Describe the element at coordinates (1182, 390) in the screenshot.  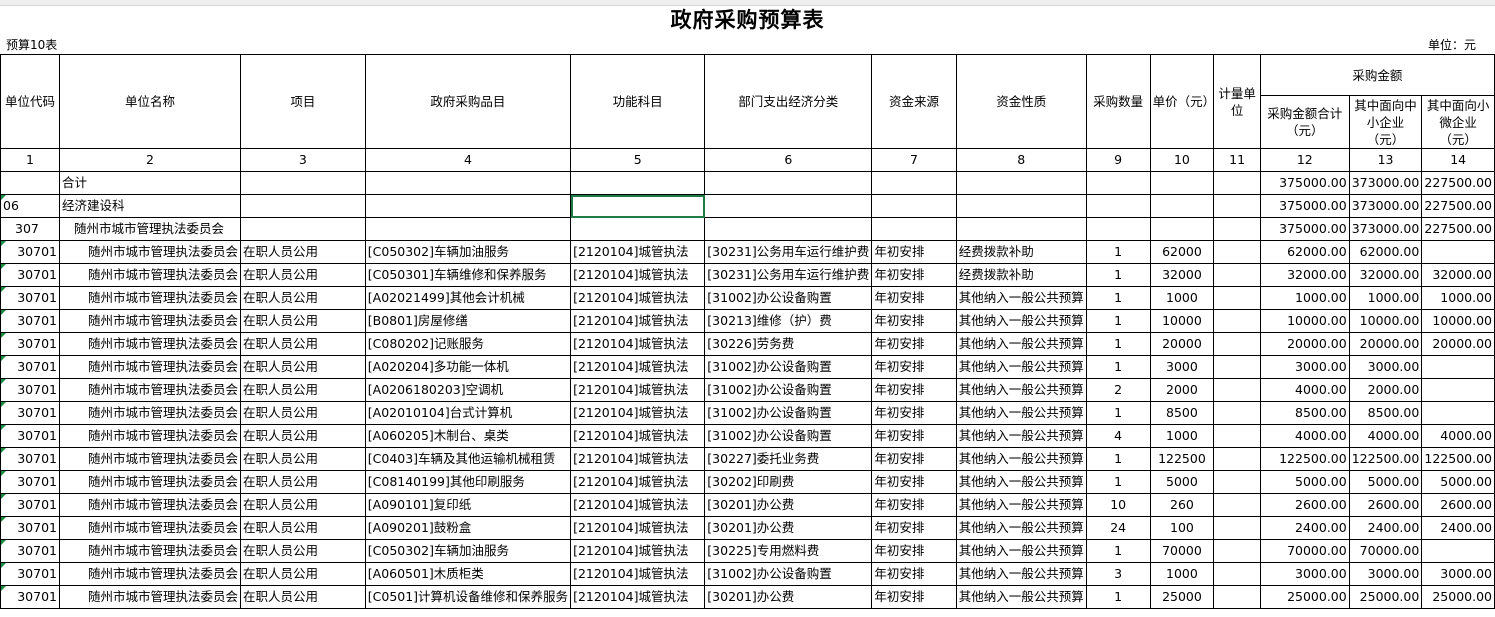
I see `cell-price: 2000` at that location.